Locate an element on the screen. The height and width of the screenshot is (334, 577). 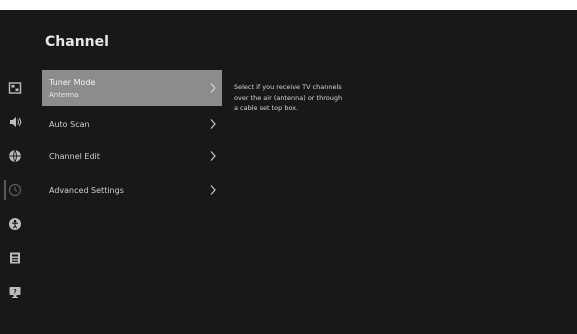
picture-icon is located at coordinates (15, 88).